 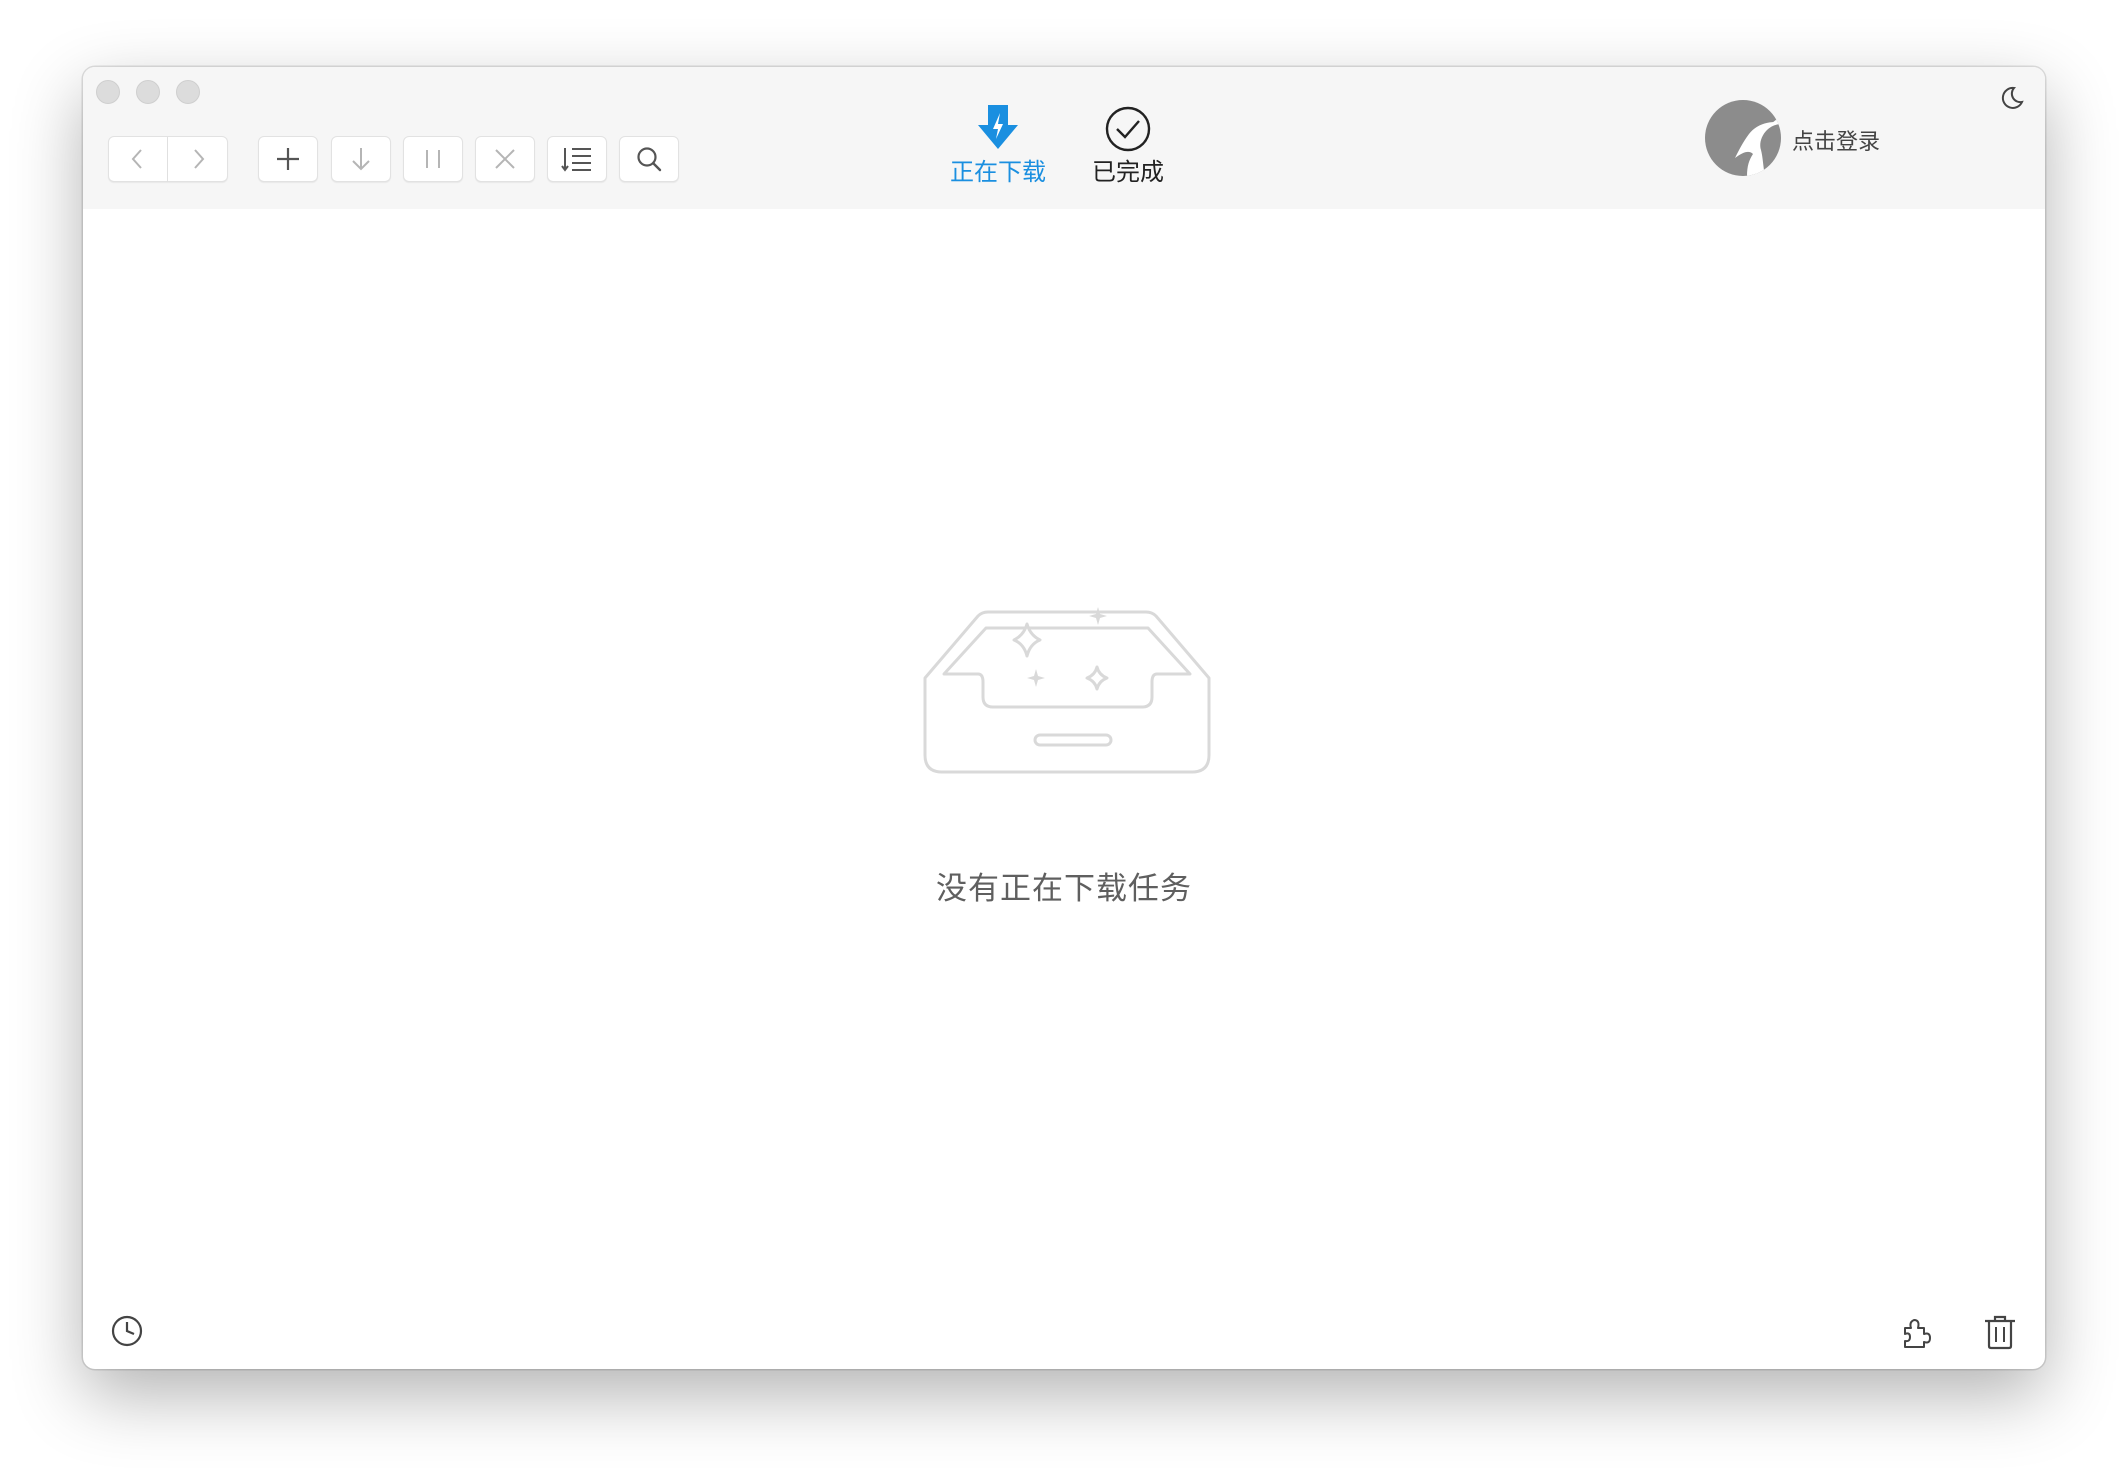 I want to click on login-link: 点击登录, so click(x=1836, y=140).